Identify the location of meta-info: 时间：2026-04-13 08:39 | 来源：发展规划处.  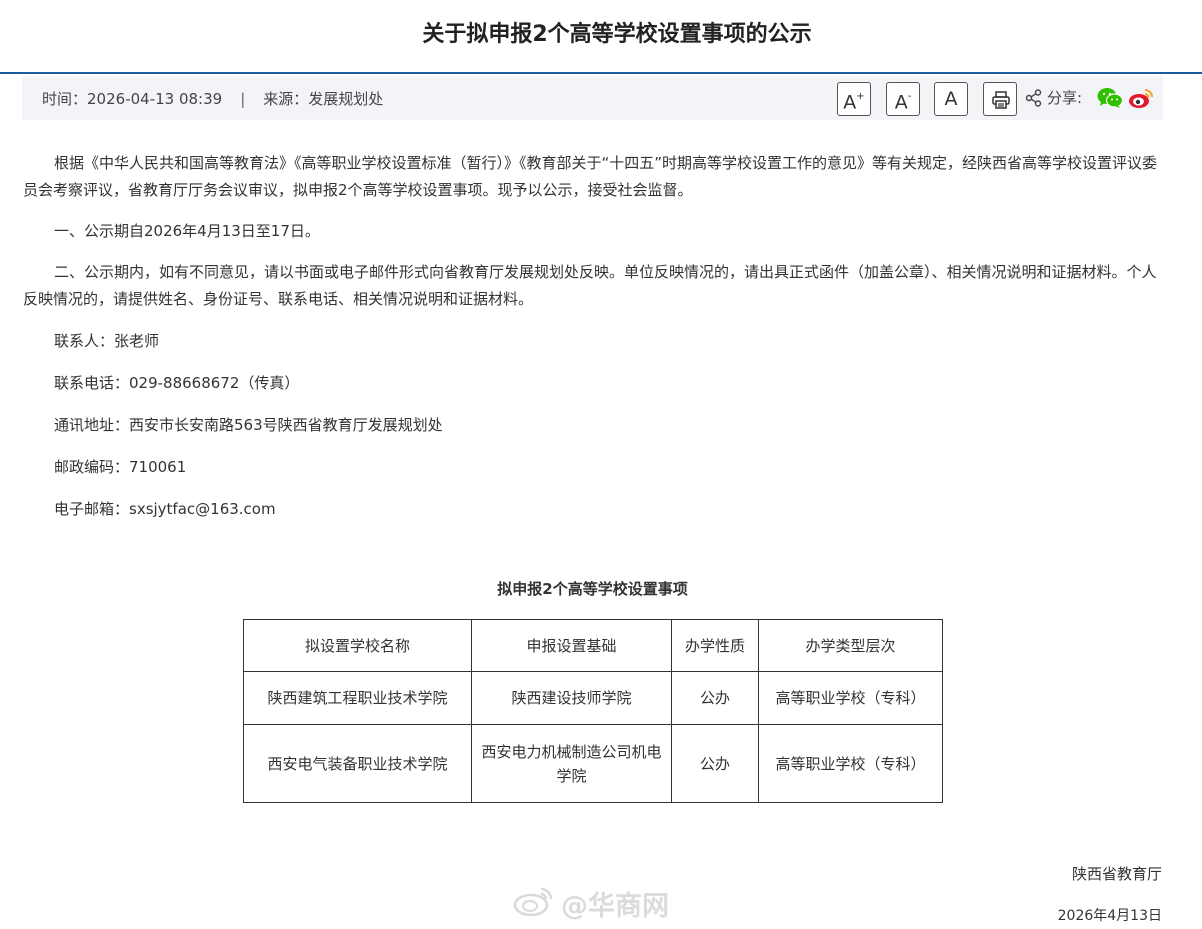
(212, 98).